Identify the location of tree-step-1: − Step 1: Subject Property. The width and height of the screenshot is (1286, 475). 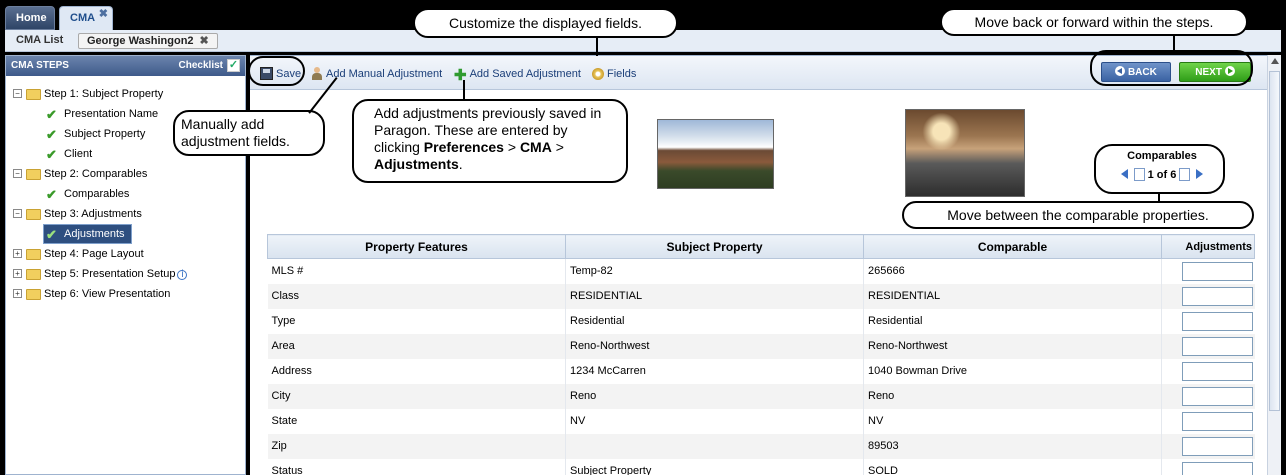
(125, 94).